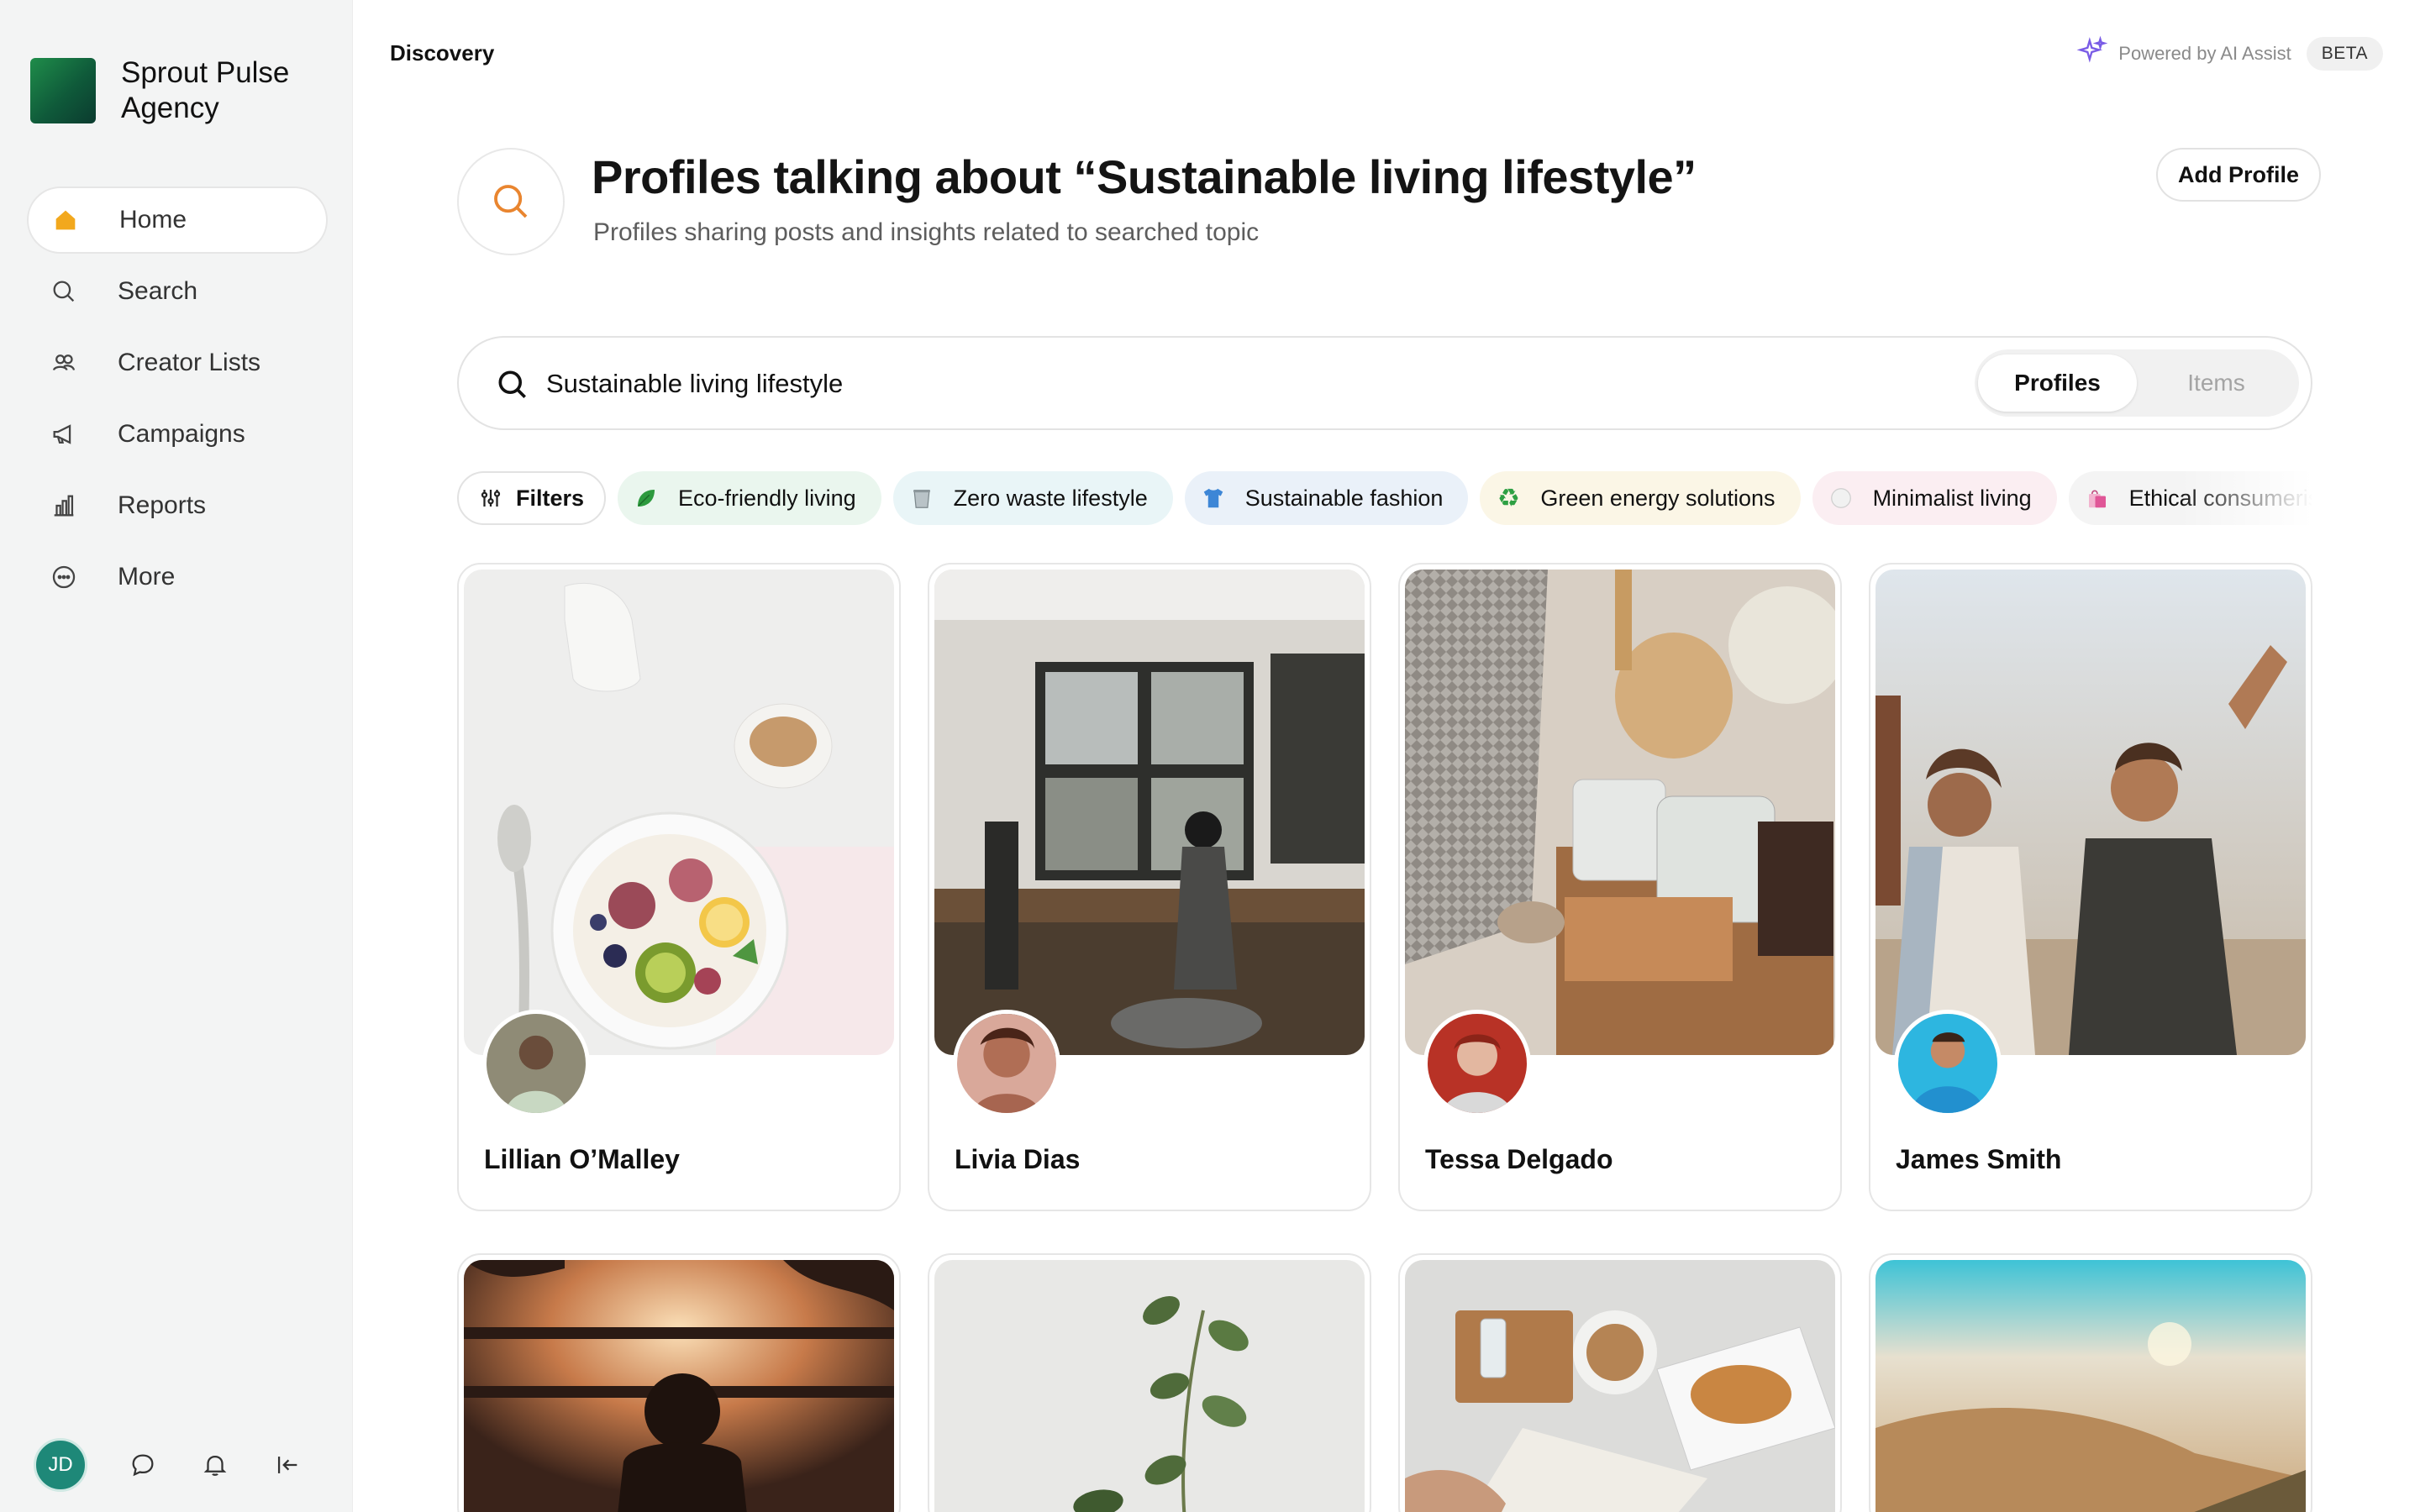  I want to click on chip-label: Sustainable fashion, so click(1344, 498).